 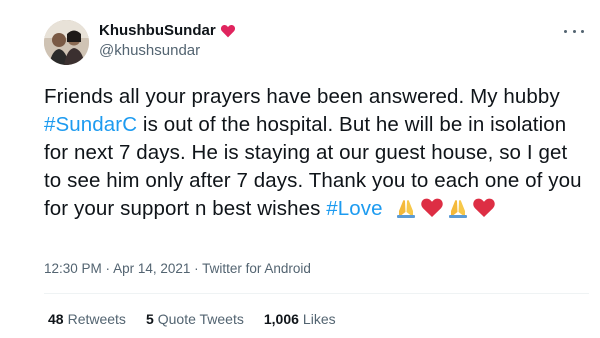 What do you see at coordinates (256, 268) in the screenshot?
I see `tweet-source: Twitter for Android` at bounding box center [256, 268].